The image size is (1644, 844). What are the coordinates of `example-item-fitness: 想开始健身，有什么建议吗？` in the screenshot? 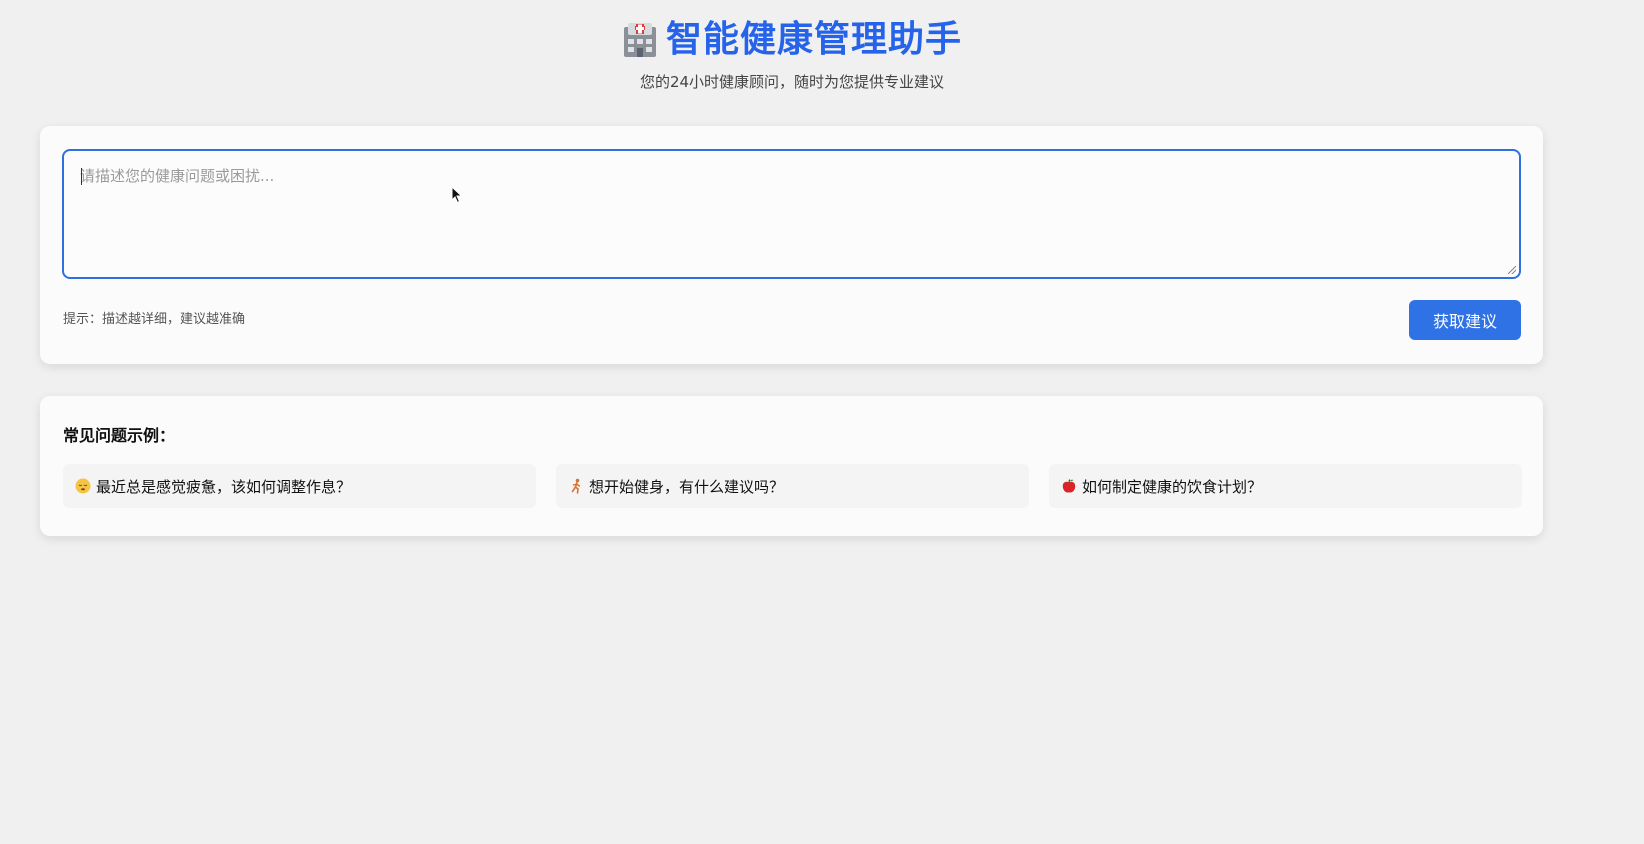 It's located at (792, 486).